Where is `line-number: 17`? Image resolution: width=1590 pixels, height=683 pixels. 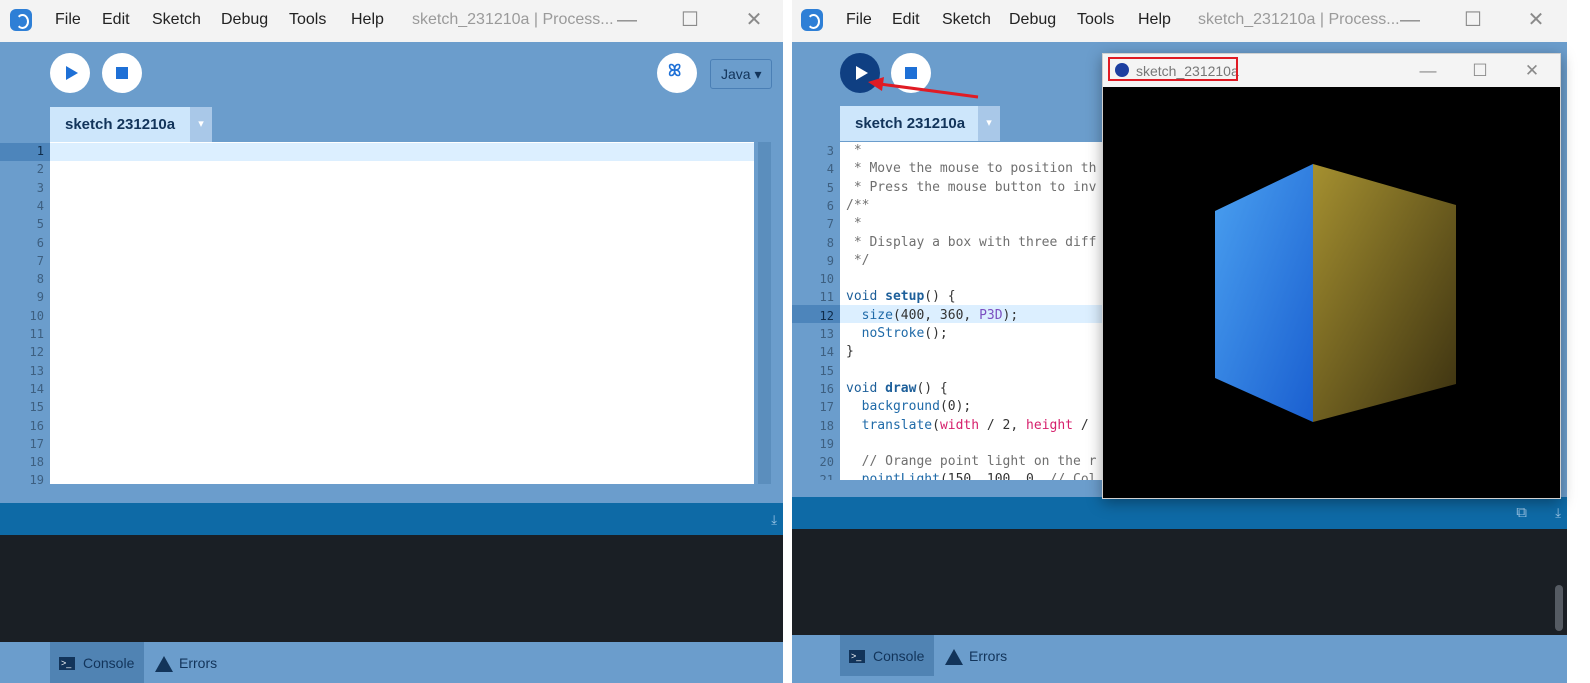 line-number: 17 is located at coordinates (826, 407).